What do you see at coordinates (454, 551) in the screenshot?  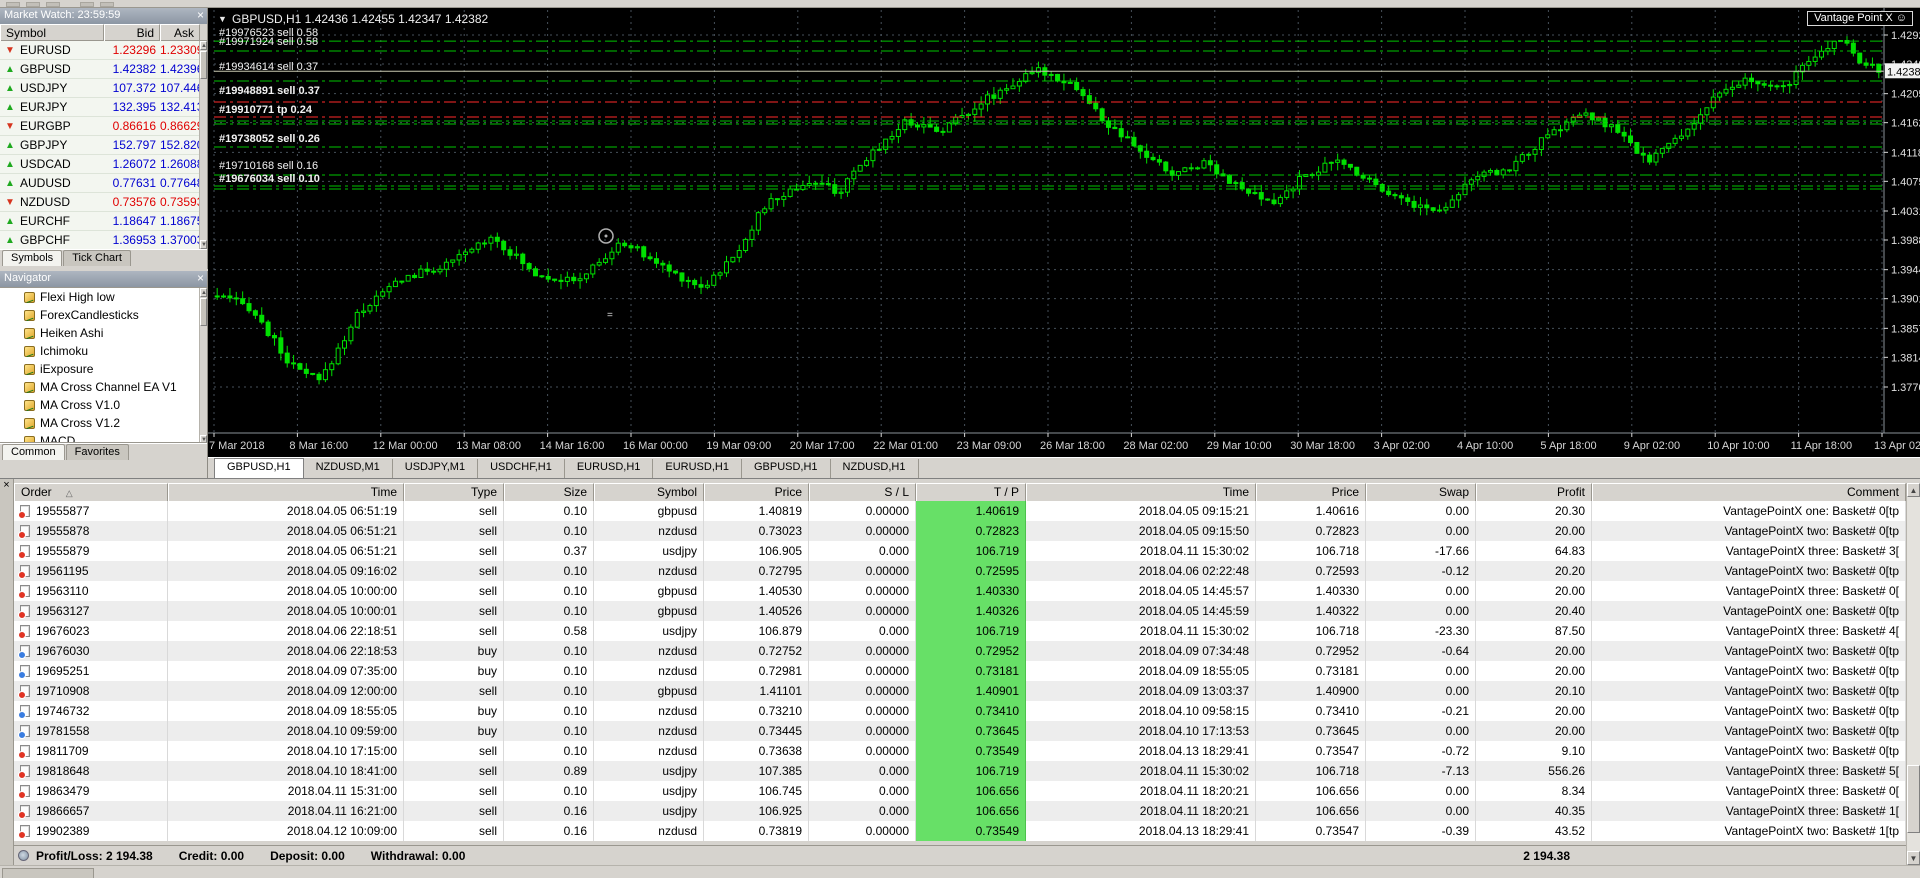 I see `cell-type: sell` at bounding box center [454, 551].